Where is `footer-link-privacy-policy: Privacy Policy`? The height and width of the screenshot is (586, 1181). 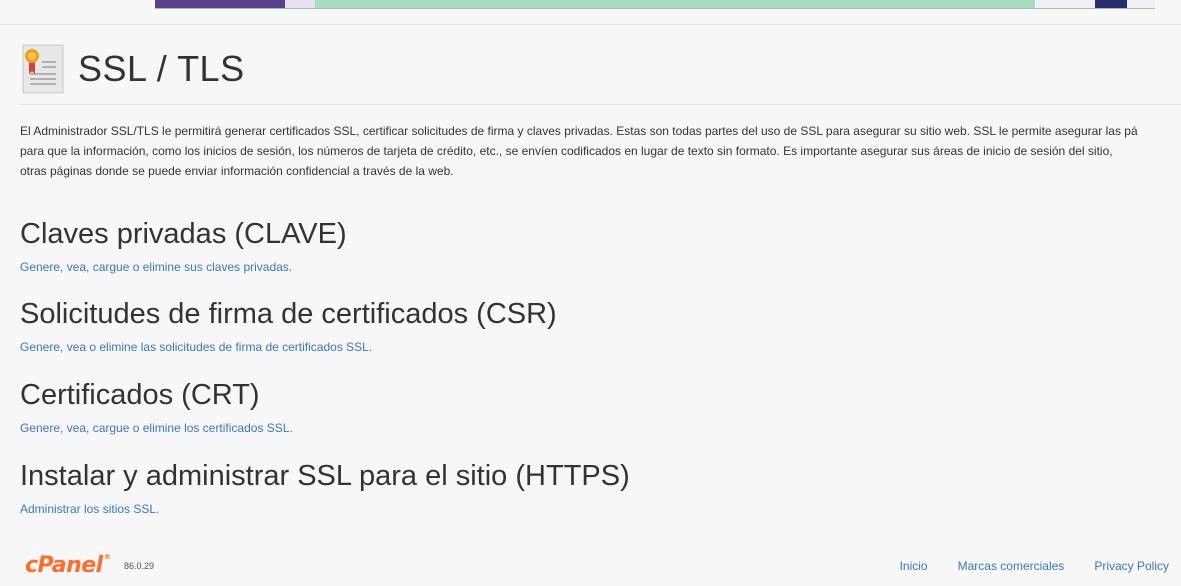 footer-link-privacy-policy: Privacy Policy is located at coordinates (1131, 566).